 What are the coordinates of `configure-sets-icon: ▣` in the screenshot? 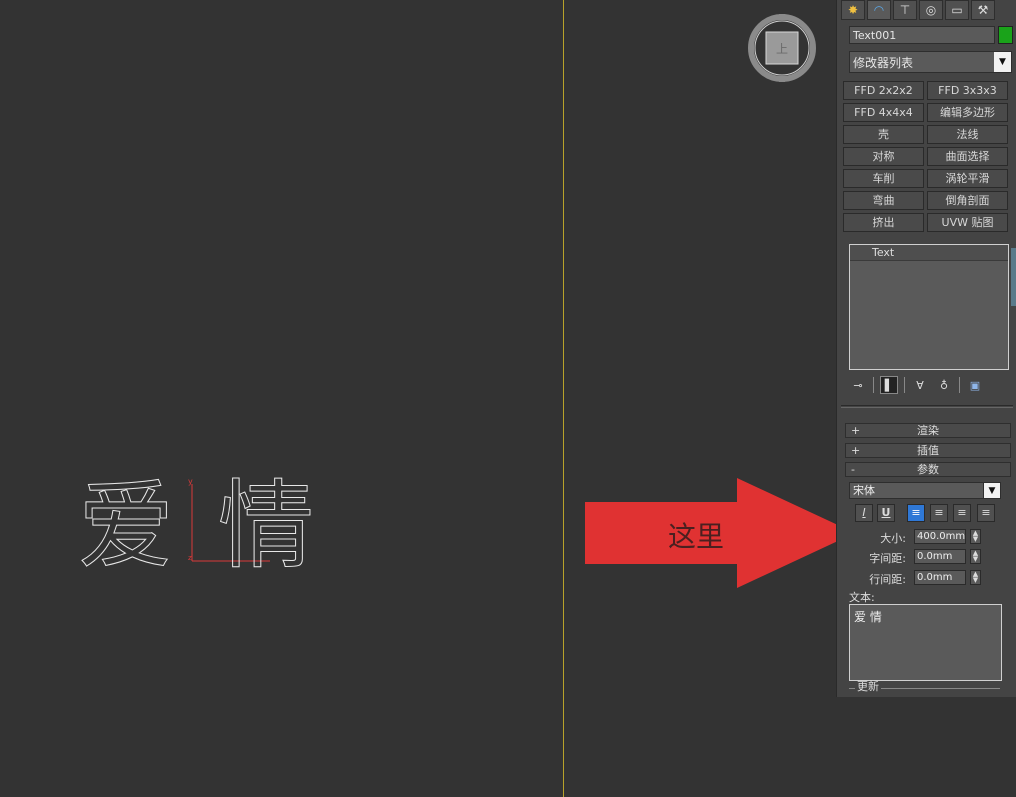 It's located at (975, 385).